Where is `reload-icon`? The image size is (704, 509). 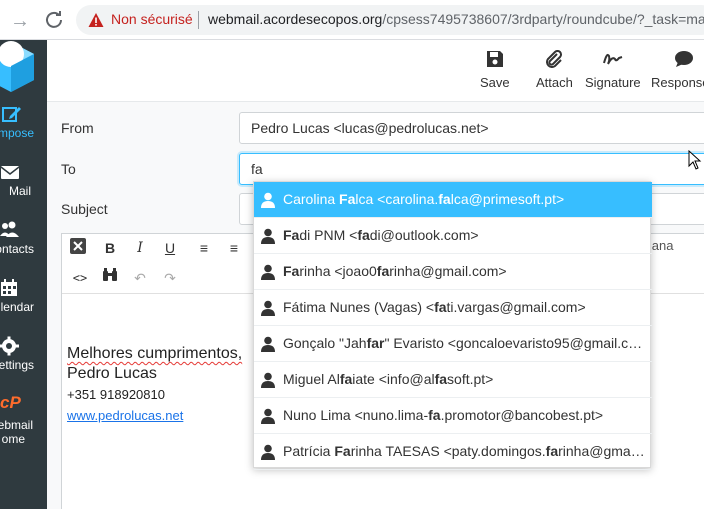
reload-icon is located at coordinates (55, 21).